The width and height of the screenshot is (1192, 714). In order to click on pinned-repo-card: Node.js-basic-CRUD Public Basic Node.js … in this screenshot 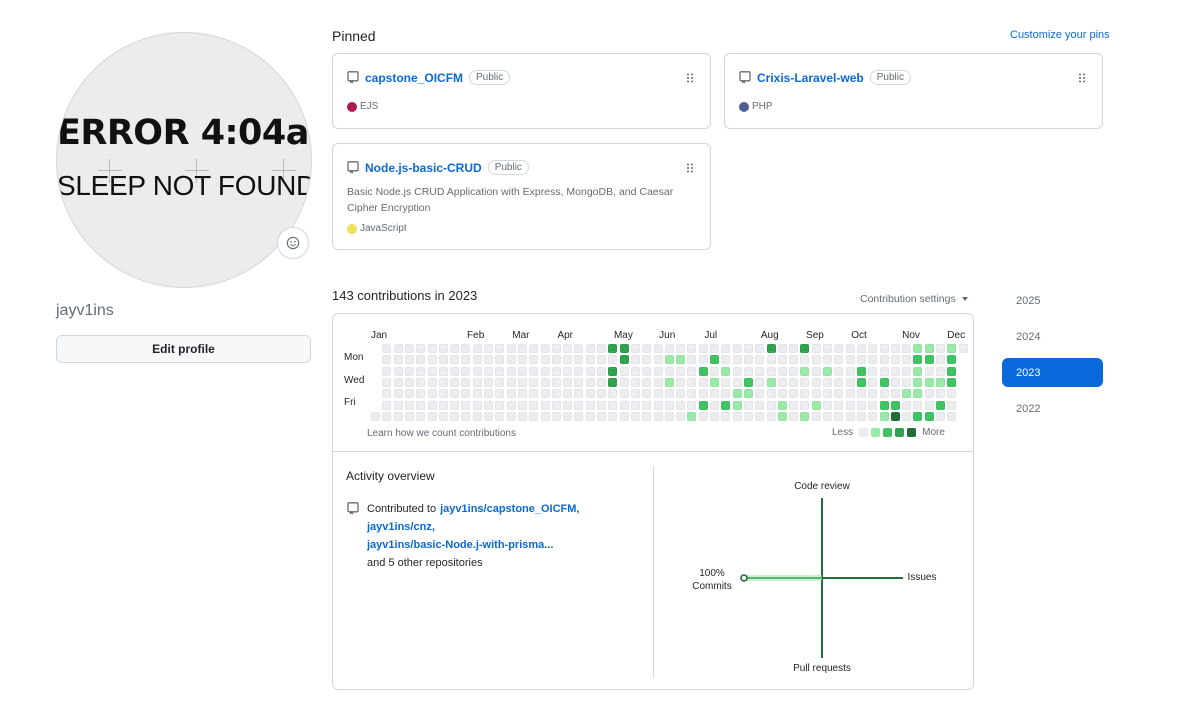, I will do `click(521, 196)`.